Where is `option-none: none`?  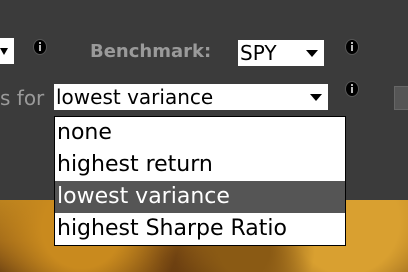 option-none: none is located at coordinates (200, 133).